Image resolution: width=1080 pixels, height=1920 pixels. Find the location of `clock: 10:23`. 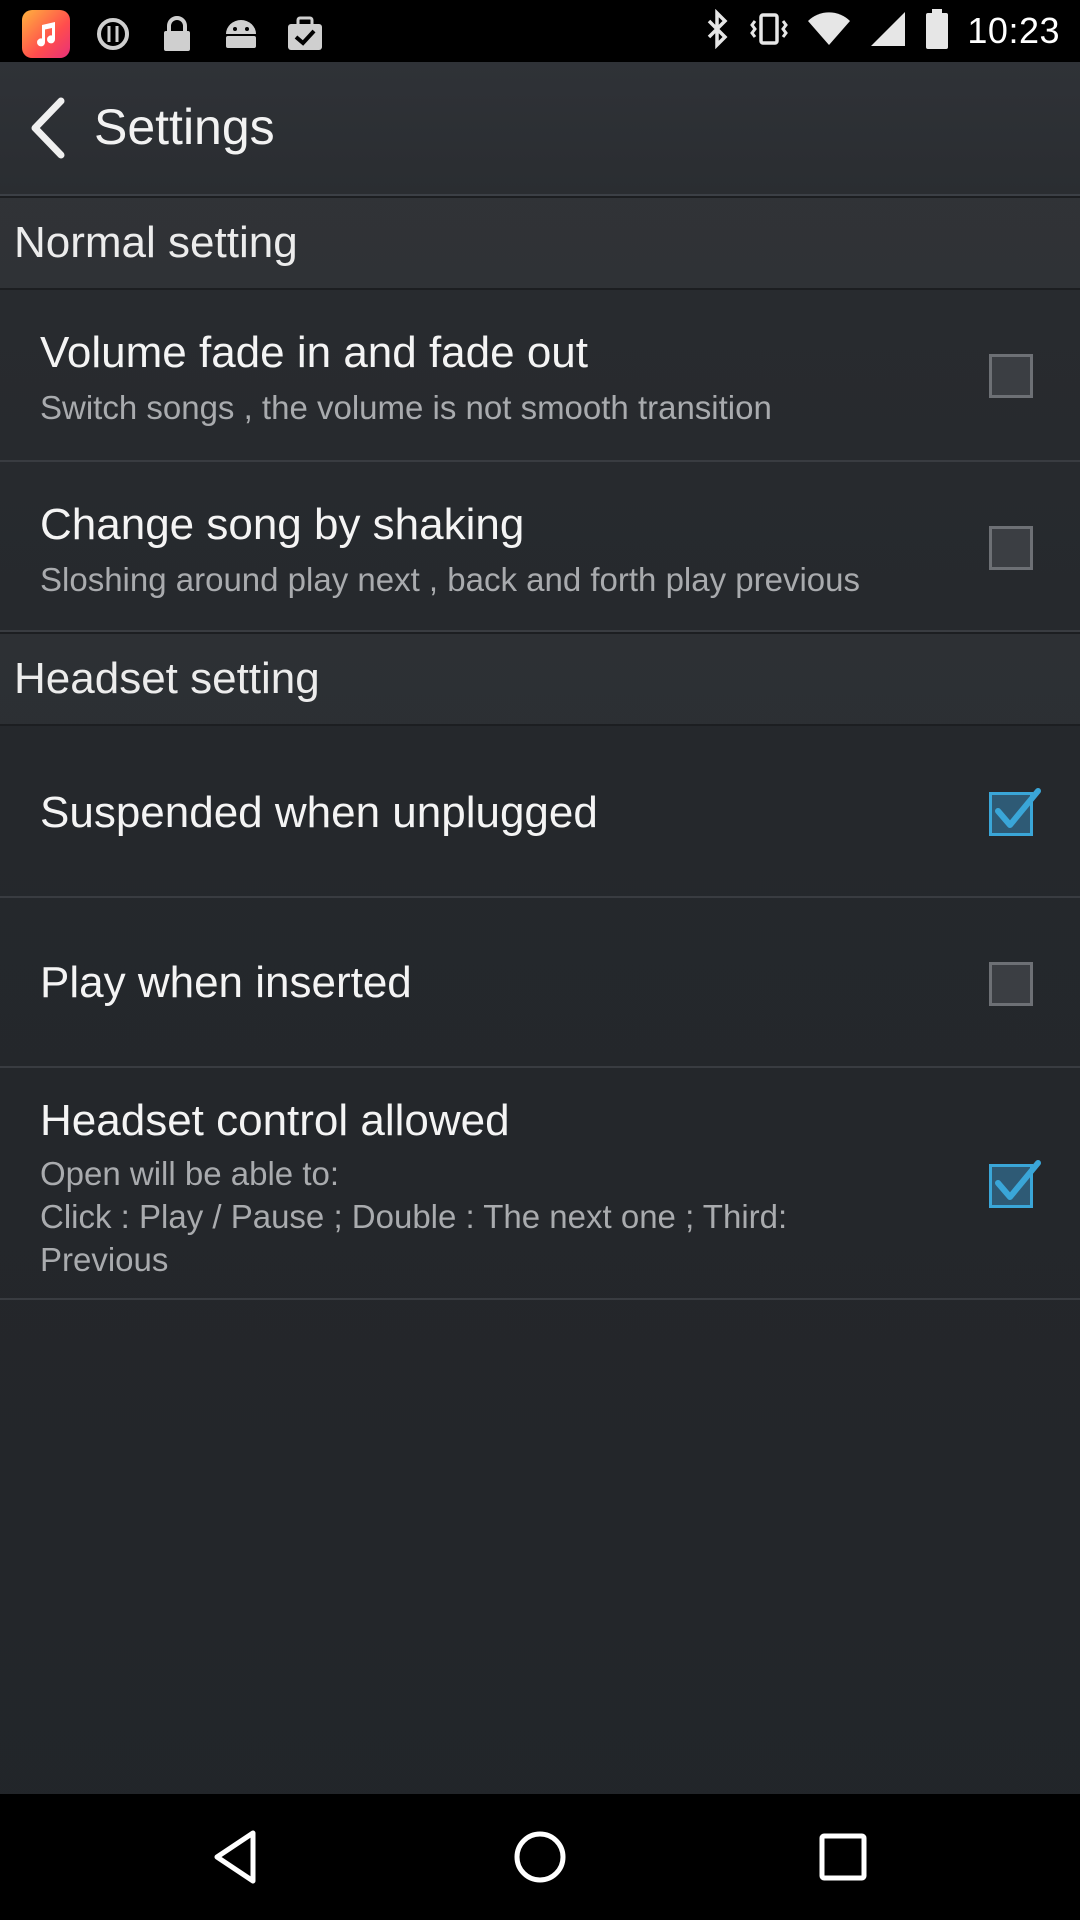

clock: 10:23 is located at coordinates (1013, 30).